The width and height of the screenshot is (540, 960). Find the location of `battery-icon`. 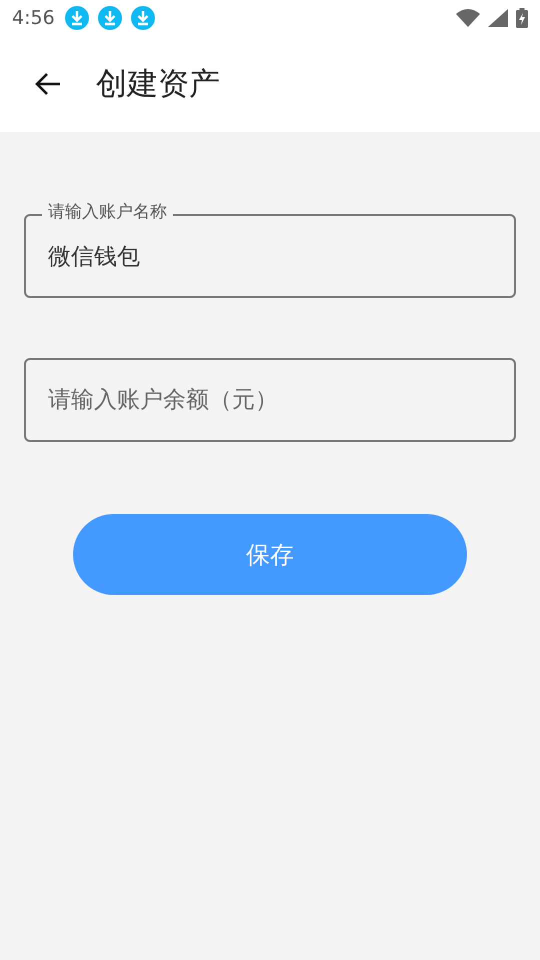

battery-icon is located at coordinates (522, 18).